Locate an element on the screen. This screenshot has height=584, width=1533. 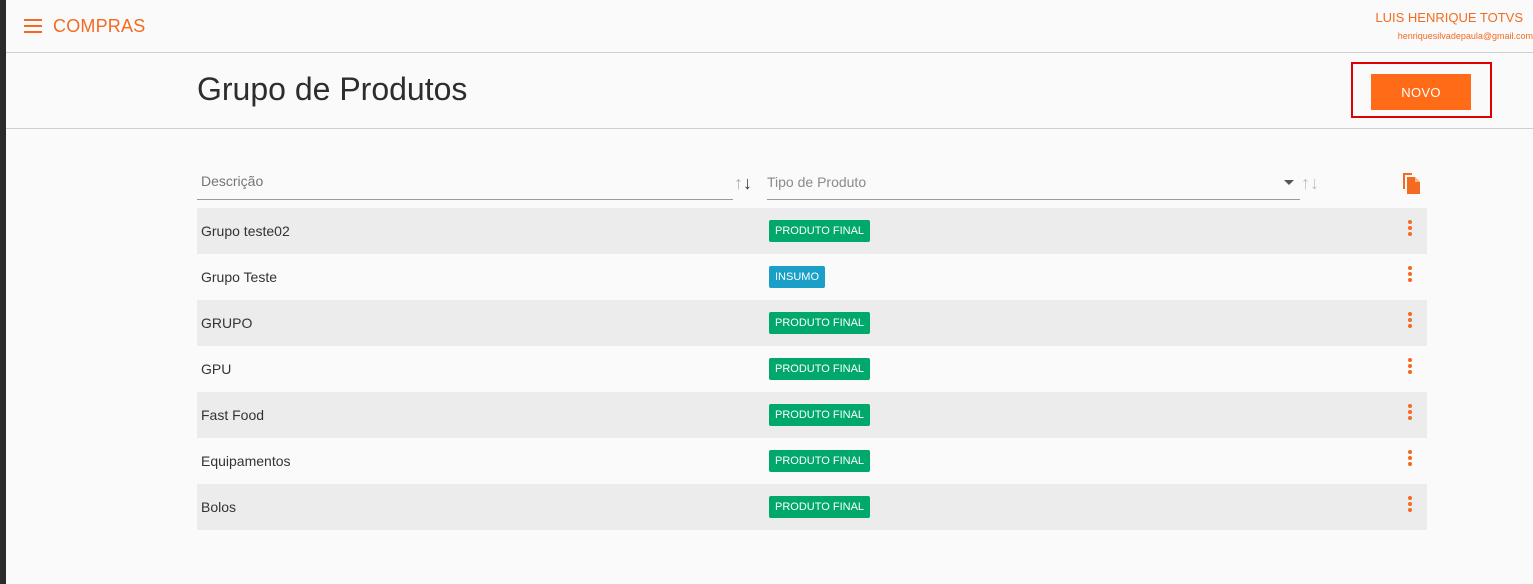
row-name: Fast Food is located at coordinates (233, 415).